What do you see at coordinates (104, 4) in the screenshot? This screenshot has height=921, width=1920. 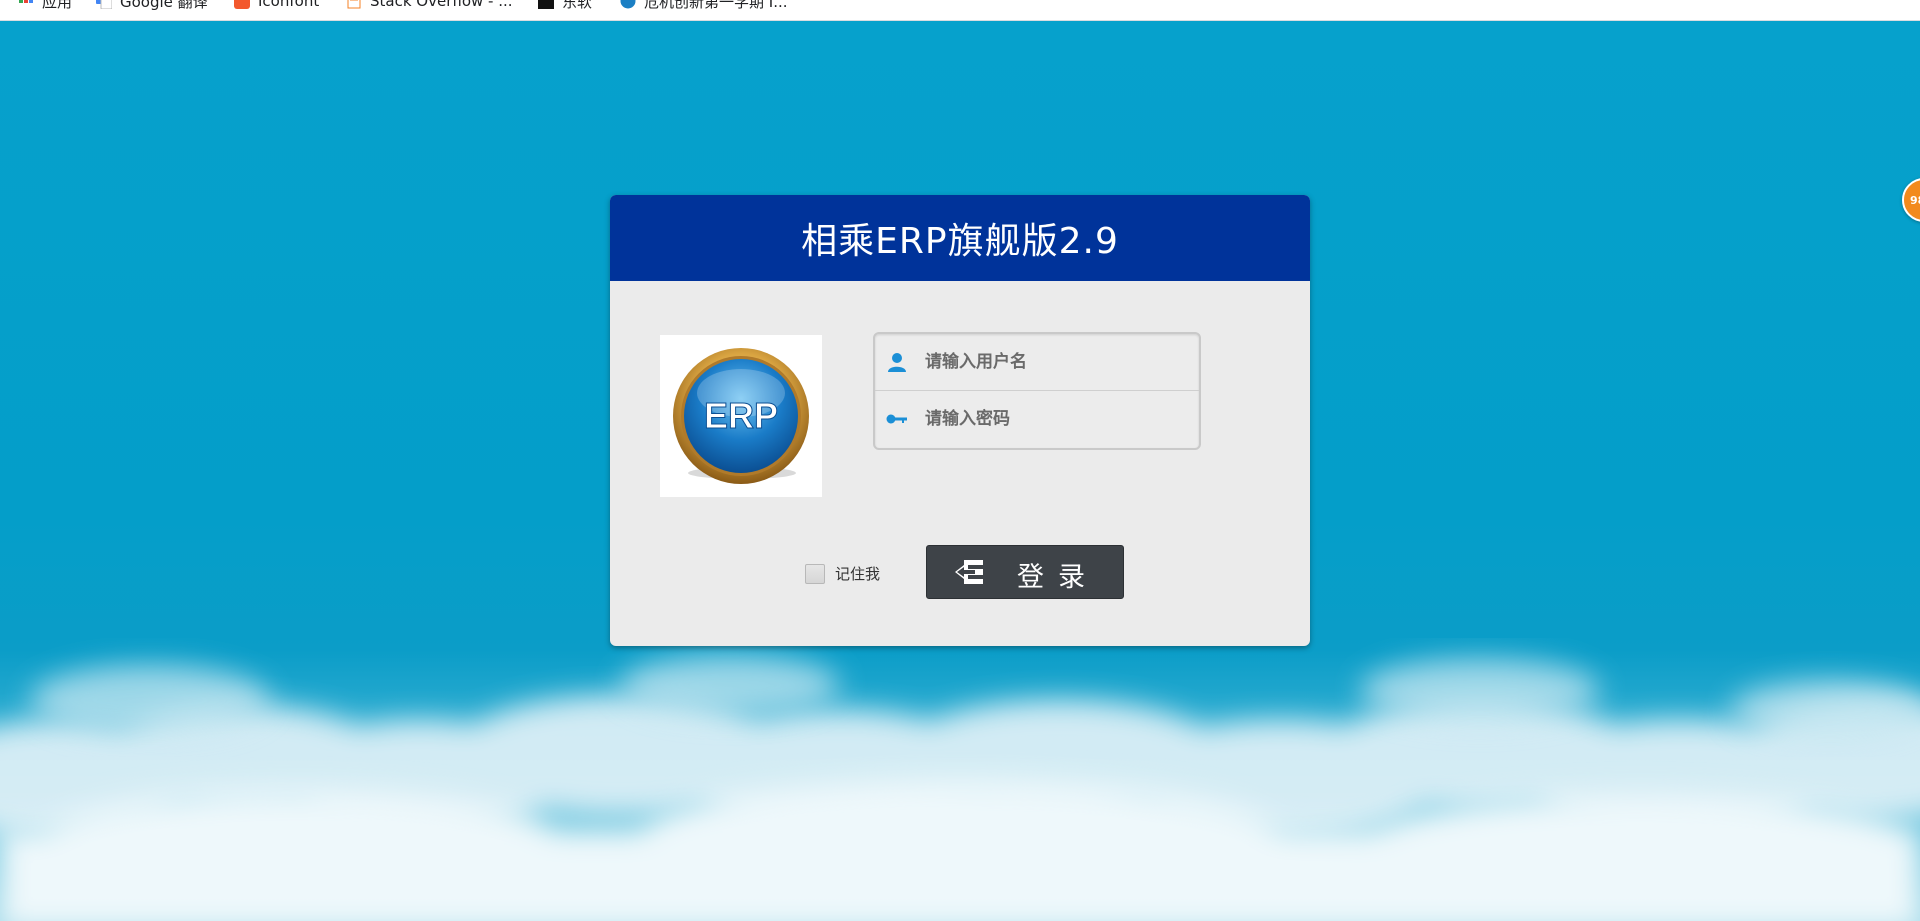 I see `google-translate-icon` at bounding box center [104, 4].